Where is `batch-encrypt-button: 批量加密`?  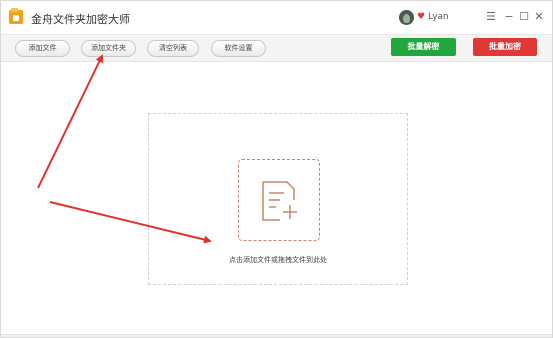 batch-encrypt-button: 批量加密 is located at coordinates (505, 47).